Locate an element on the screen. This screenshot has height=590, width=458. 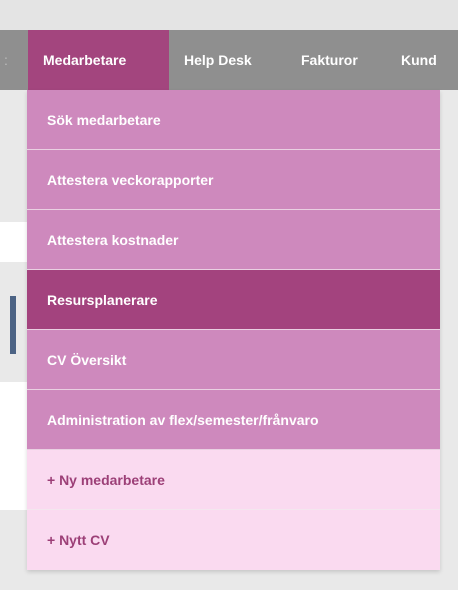
nav-item-kund: Kund is located at coordinates (421, 60).